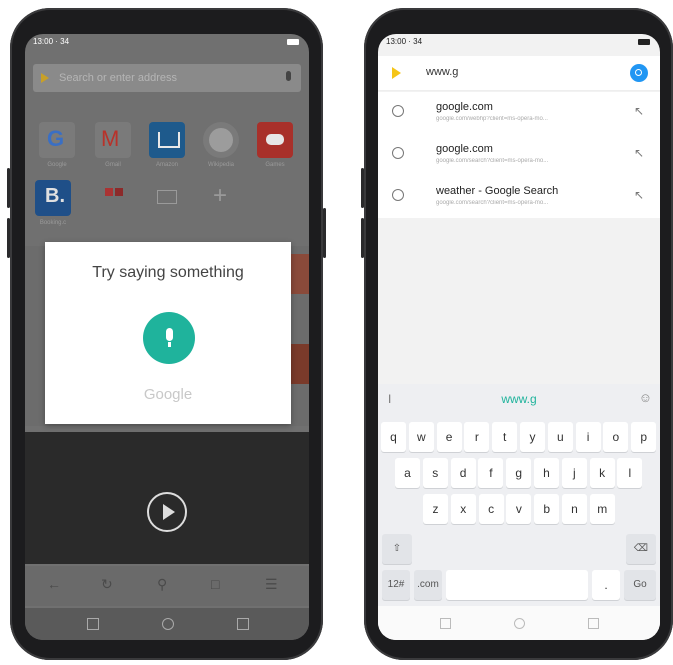 The height and width of the screenshot is (665, 673). Describe the element at coordinates (645, 397) in the screenshot. I see `emoji-icon: ☺` at that location.